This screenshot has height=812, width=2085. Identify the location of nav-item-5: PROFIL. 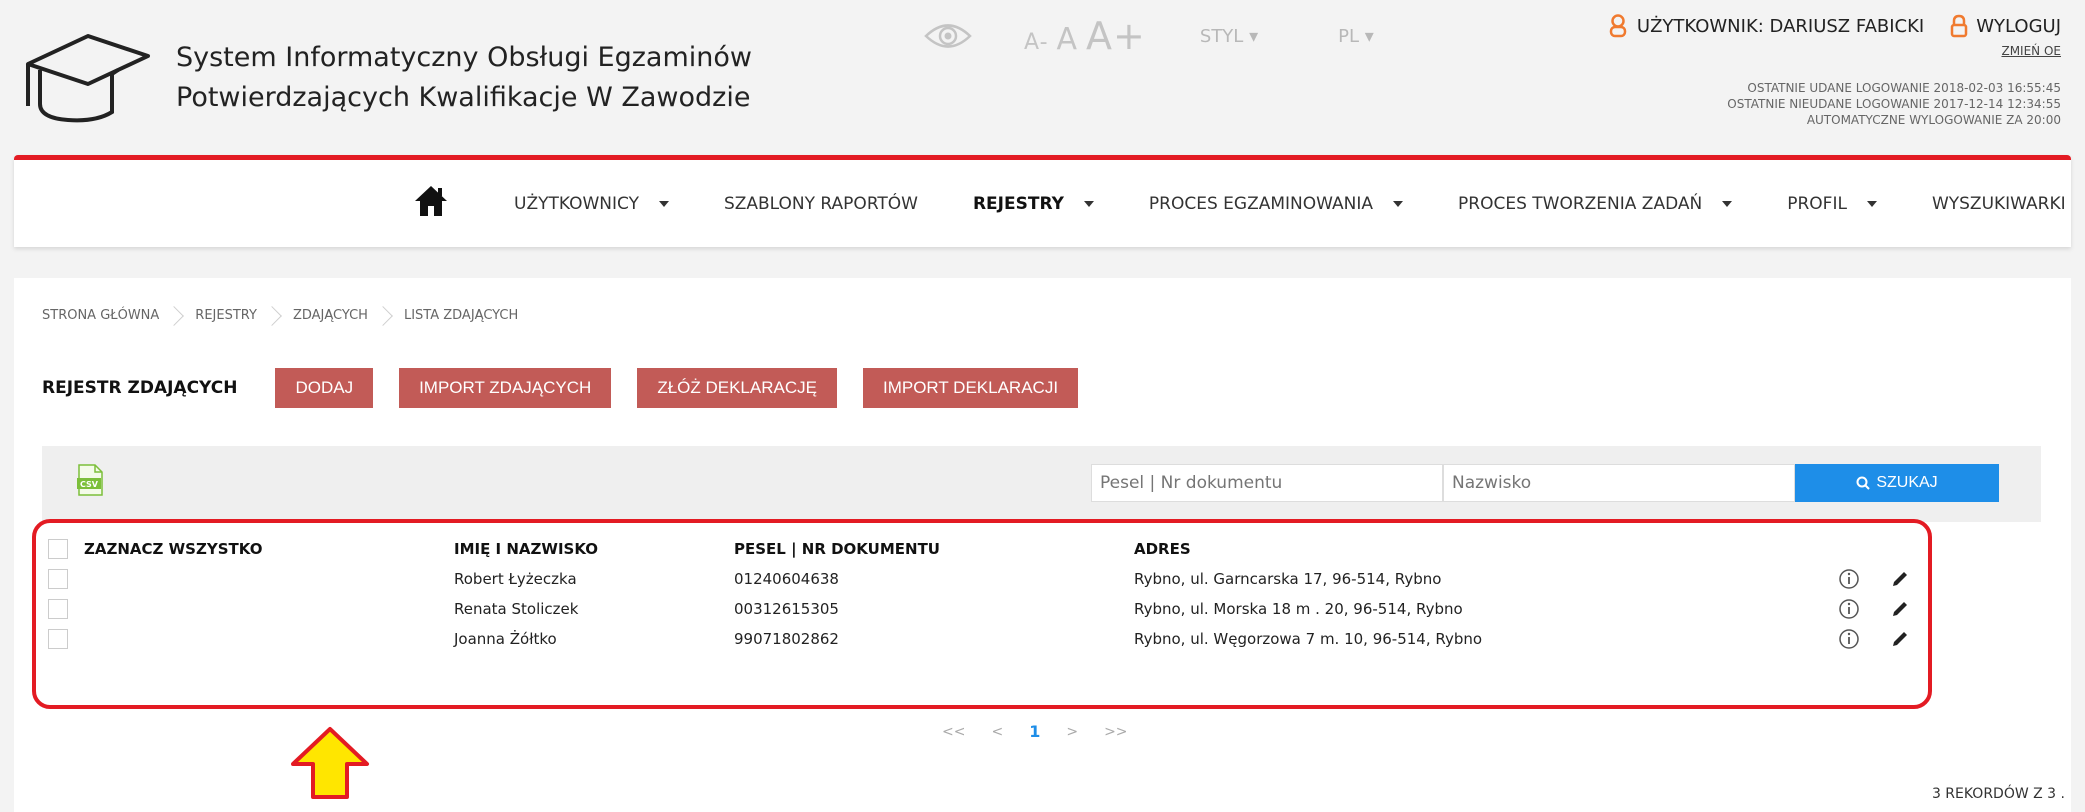
(1832, 204).